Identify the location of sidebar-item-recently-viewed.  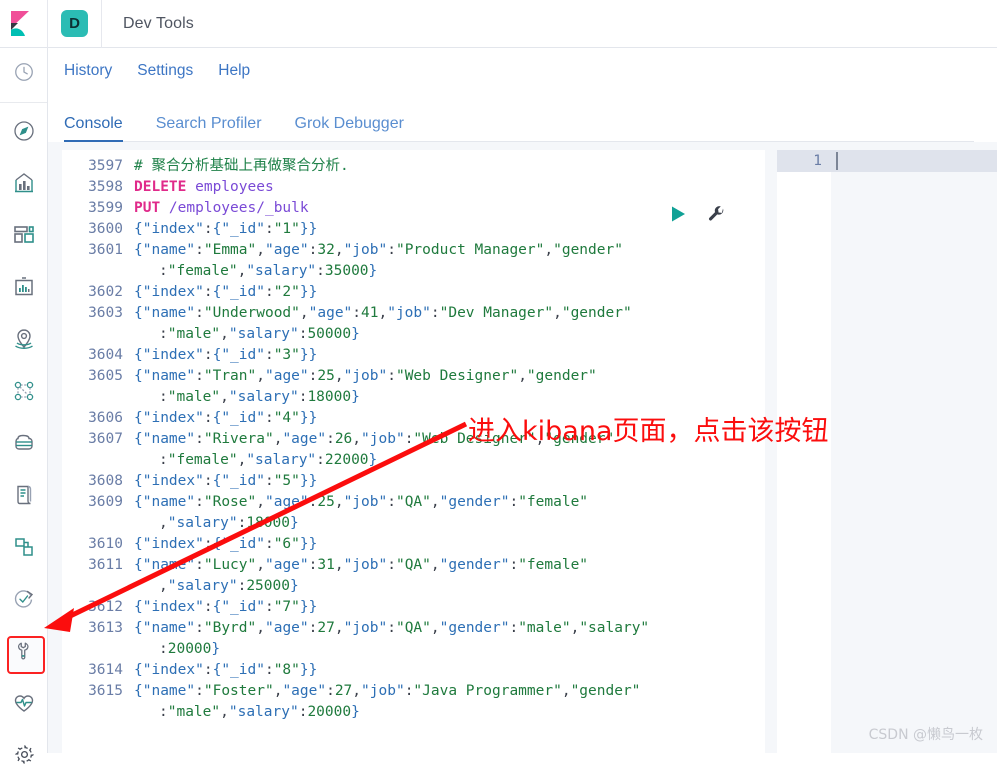
(24, 74).